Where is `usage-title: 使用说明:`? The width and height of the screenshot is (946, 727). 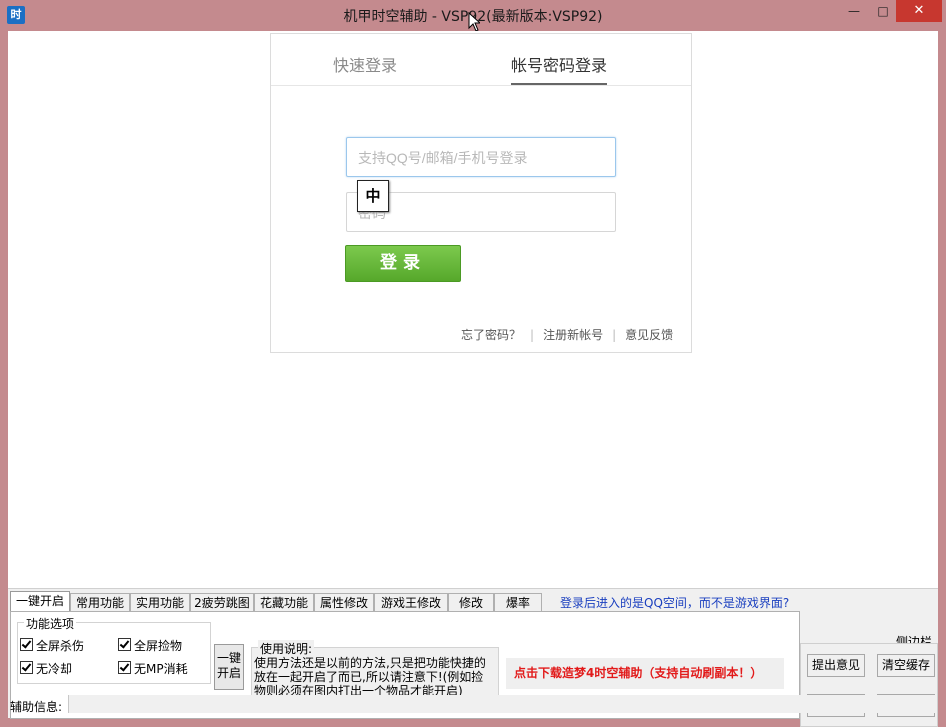
usage-title: 使用说明: is located at coordinates (286, 648).